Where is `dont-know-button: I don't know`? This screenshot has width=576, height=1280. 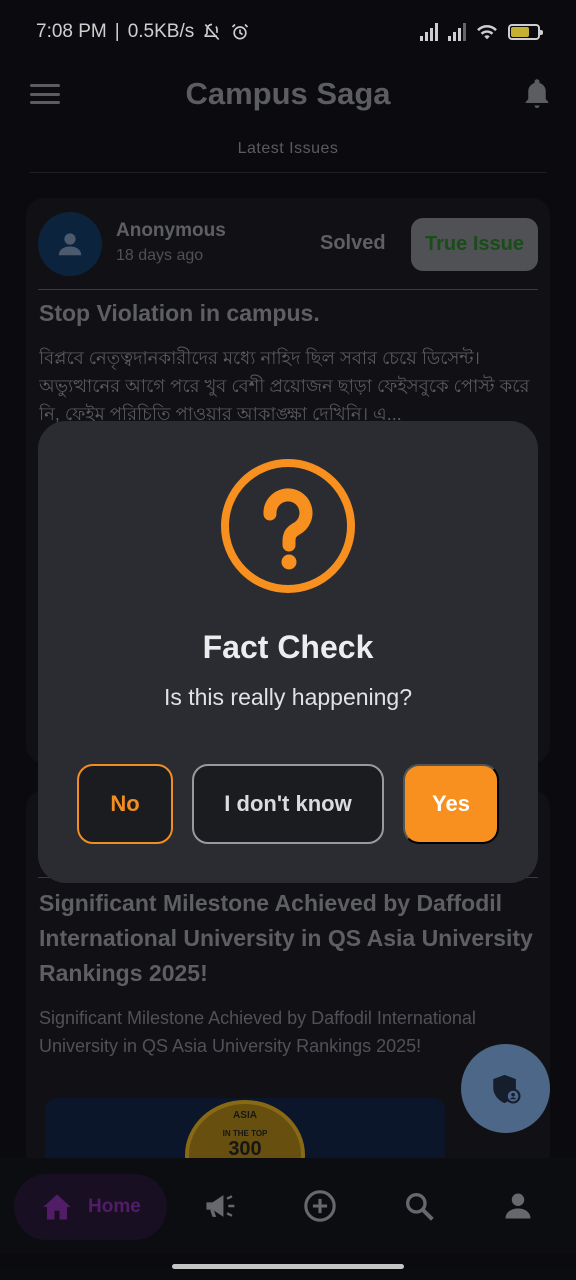 dont-know-button: I don't know is located at coordinates (288, 804).